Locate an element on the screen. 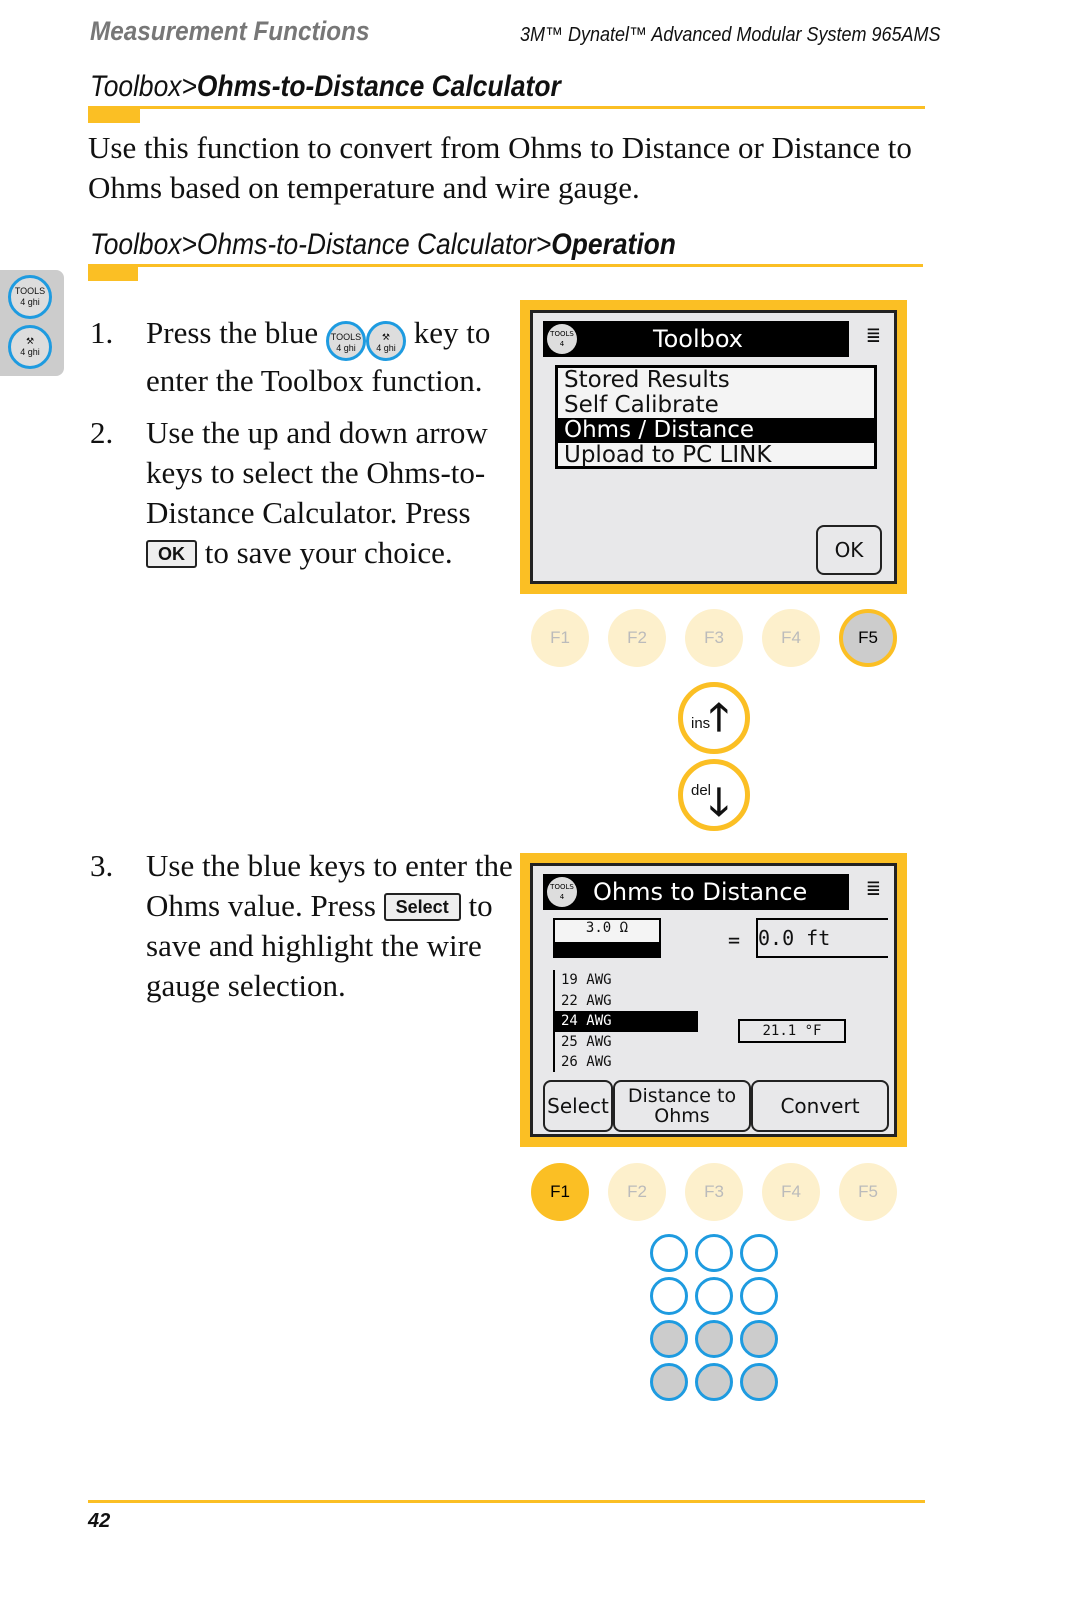 The width and height of the screenshot is (1080, 1608). up-arrow-key: ins 🡑 is located at coordinates (714, 718).